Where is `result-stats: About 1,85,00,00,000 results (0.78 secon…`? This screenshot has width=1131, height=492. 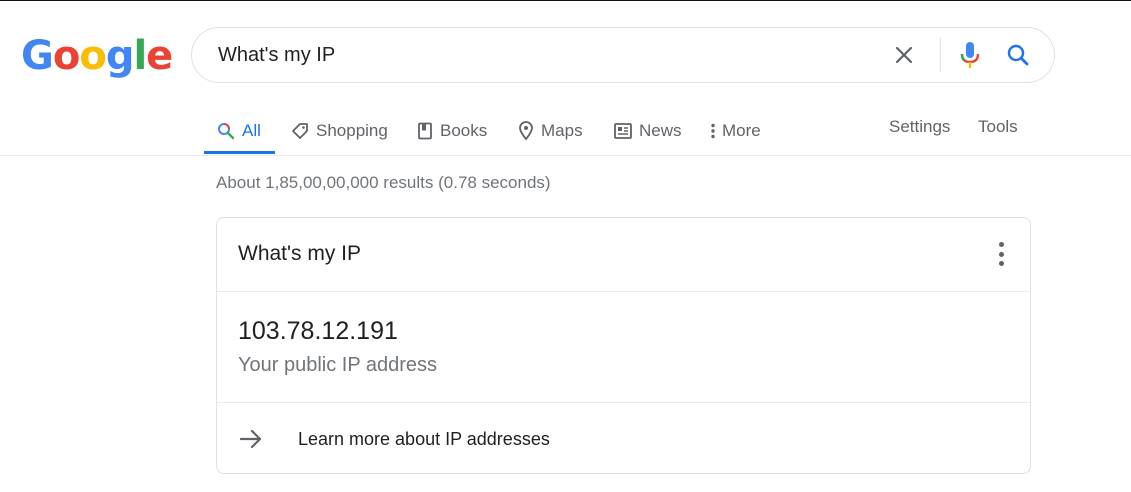
result-stats: About 1,85,00,00,000 results (0.78 secon… is located at coordinates (383, 182).